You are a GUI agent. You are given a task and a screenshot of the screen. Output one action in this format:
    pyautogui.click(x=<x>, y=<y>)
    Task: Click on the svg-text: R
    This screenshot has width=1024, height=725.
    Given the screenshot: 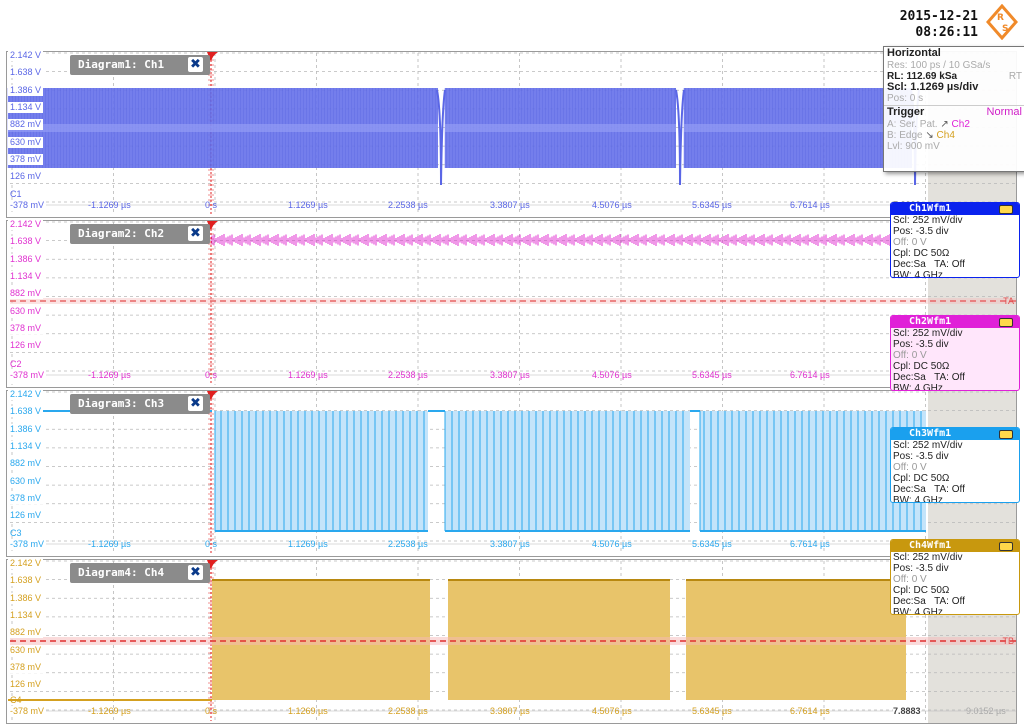 What is the action you would take?
    pyautogui.click(x=1000, y=18)
    